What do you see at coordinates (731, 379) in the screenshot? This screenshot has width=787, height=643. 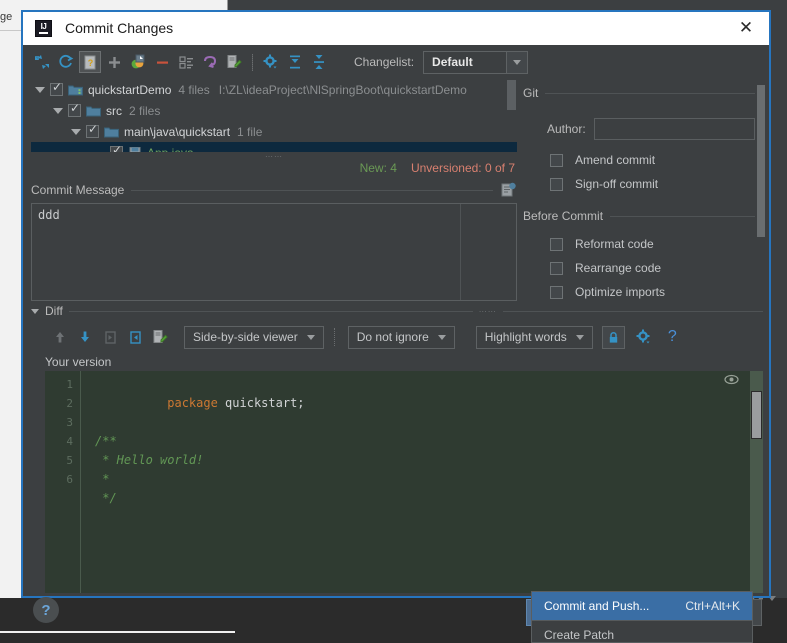 I see `eye-icon` at bounding box center [731, 379].